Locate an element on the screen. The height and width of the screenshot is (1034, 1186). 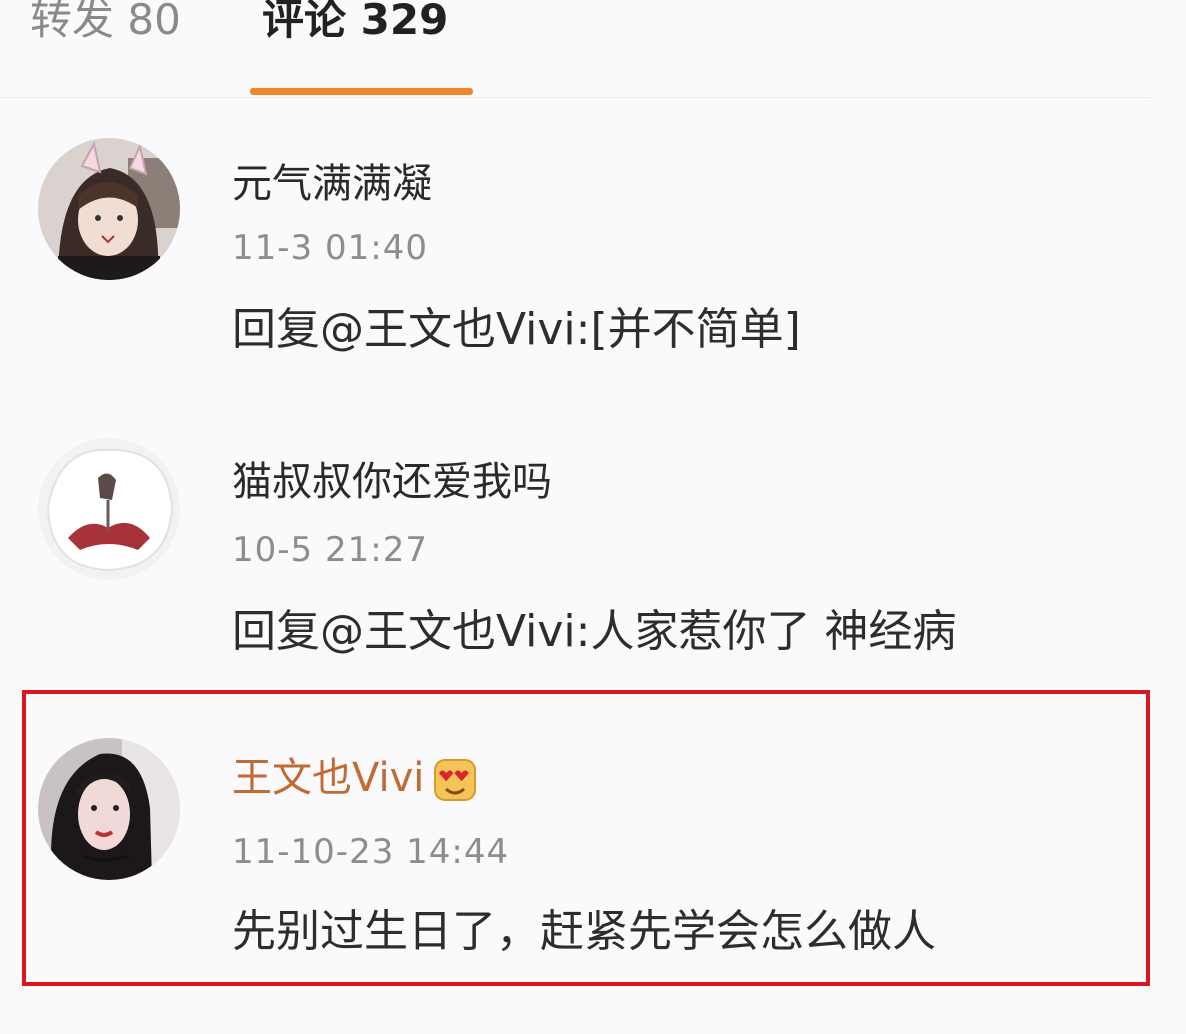
comment-timestamp: 11-3 01:40 is located at coordinates (330, 248).